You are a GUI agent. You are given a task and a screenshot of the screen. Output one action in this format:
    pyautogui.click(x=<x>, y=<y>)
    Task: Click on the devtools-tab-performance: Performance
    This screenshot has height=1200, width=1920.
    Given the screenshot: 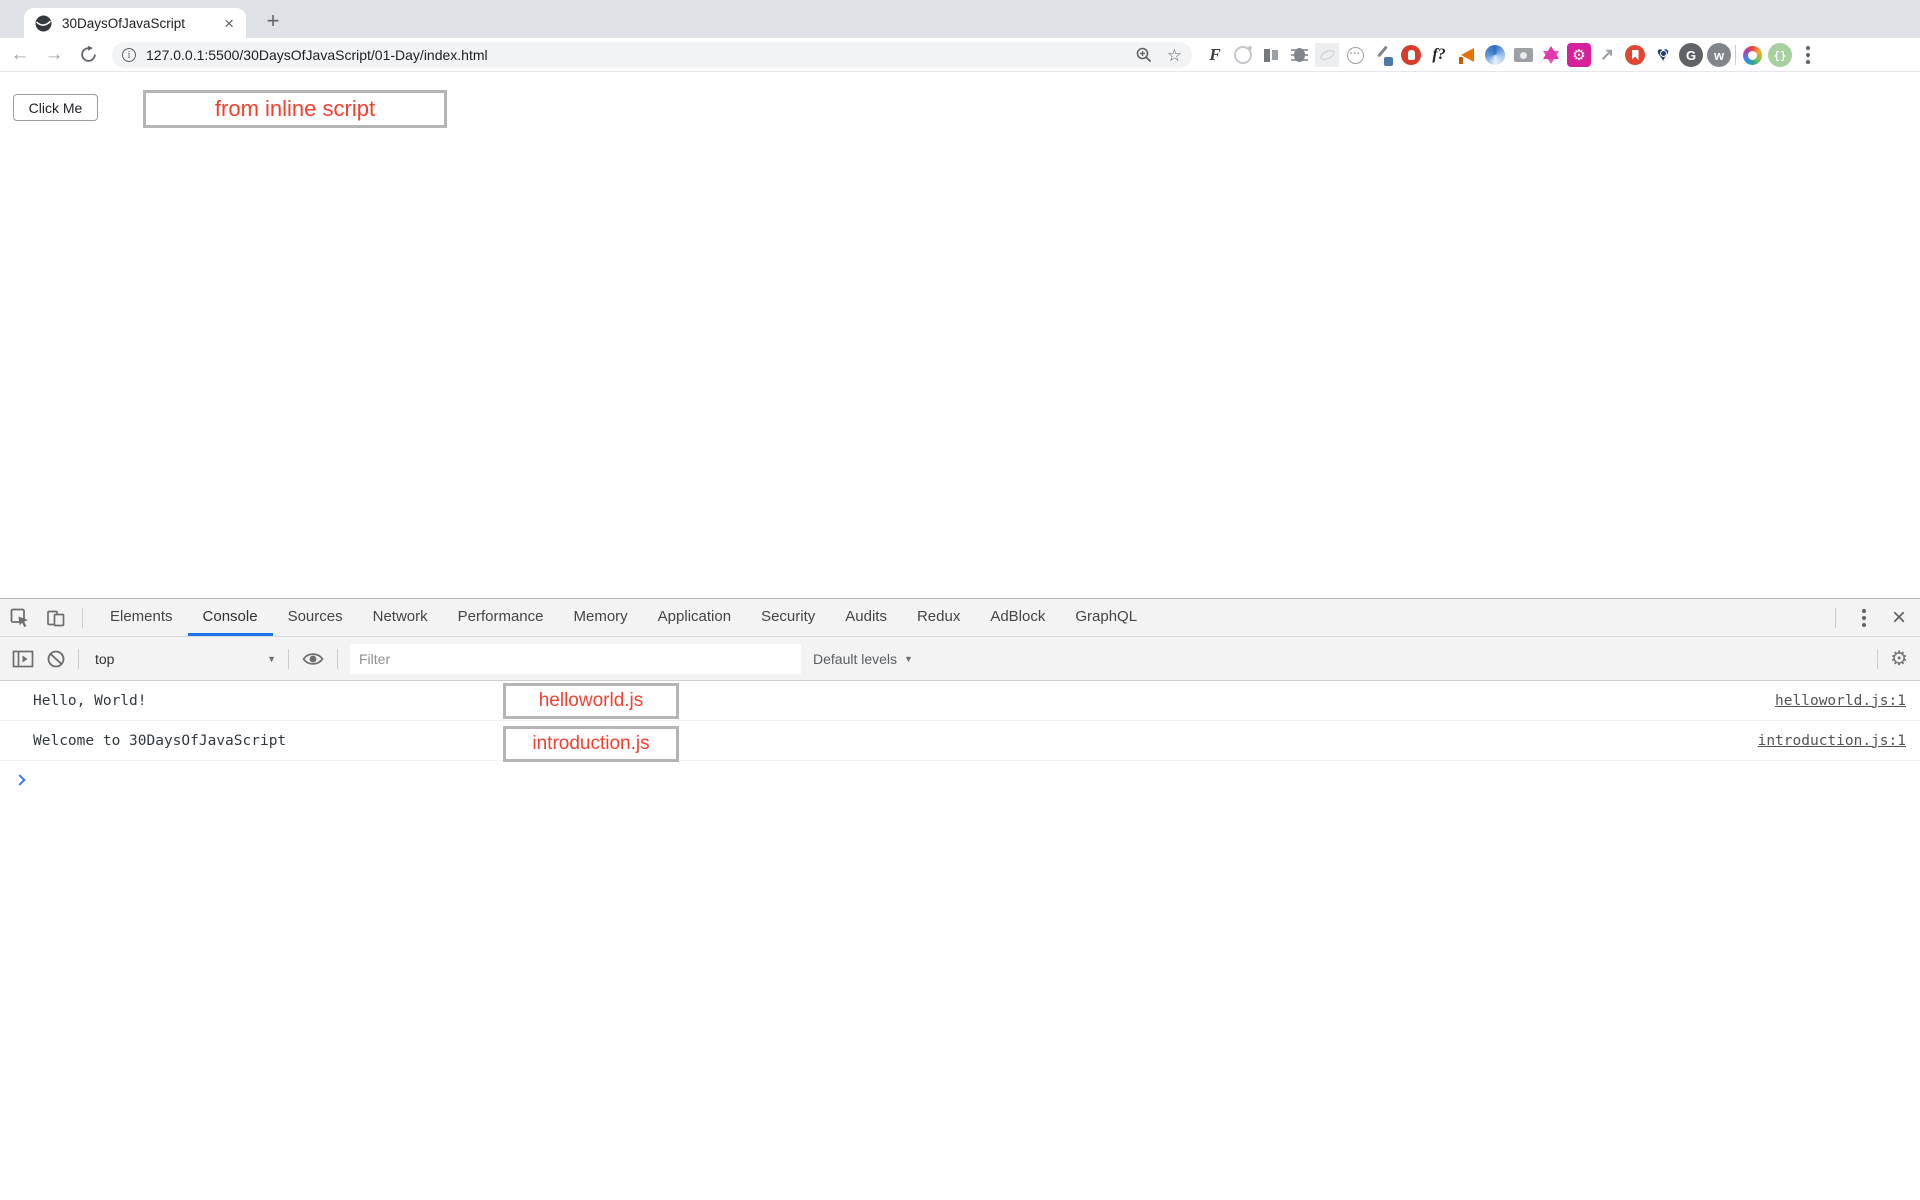 What is the action you would take?
    pyautogui.click(x=501, y=617)
    